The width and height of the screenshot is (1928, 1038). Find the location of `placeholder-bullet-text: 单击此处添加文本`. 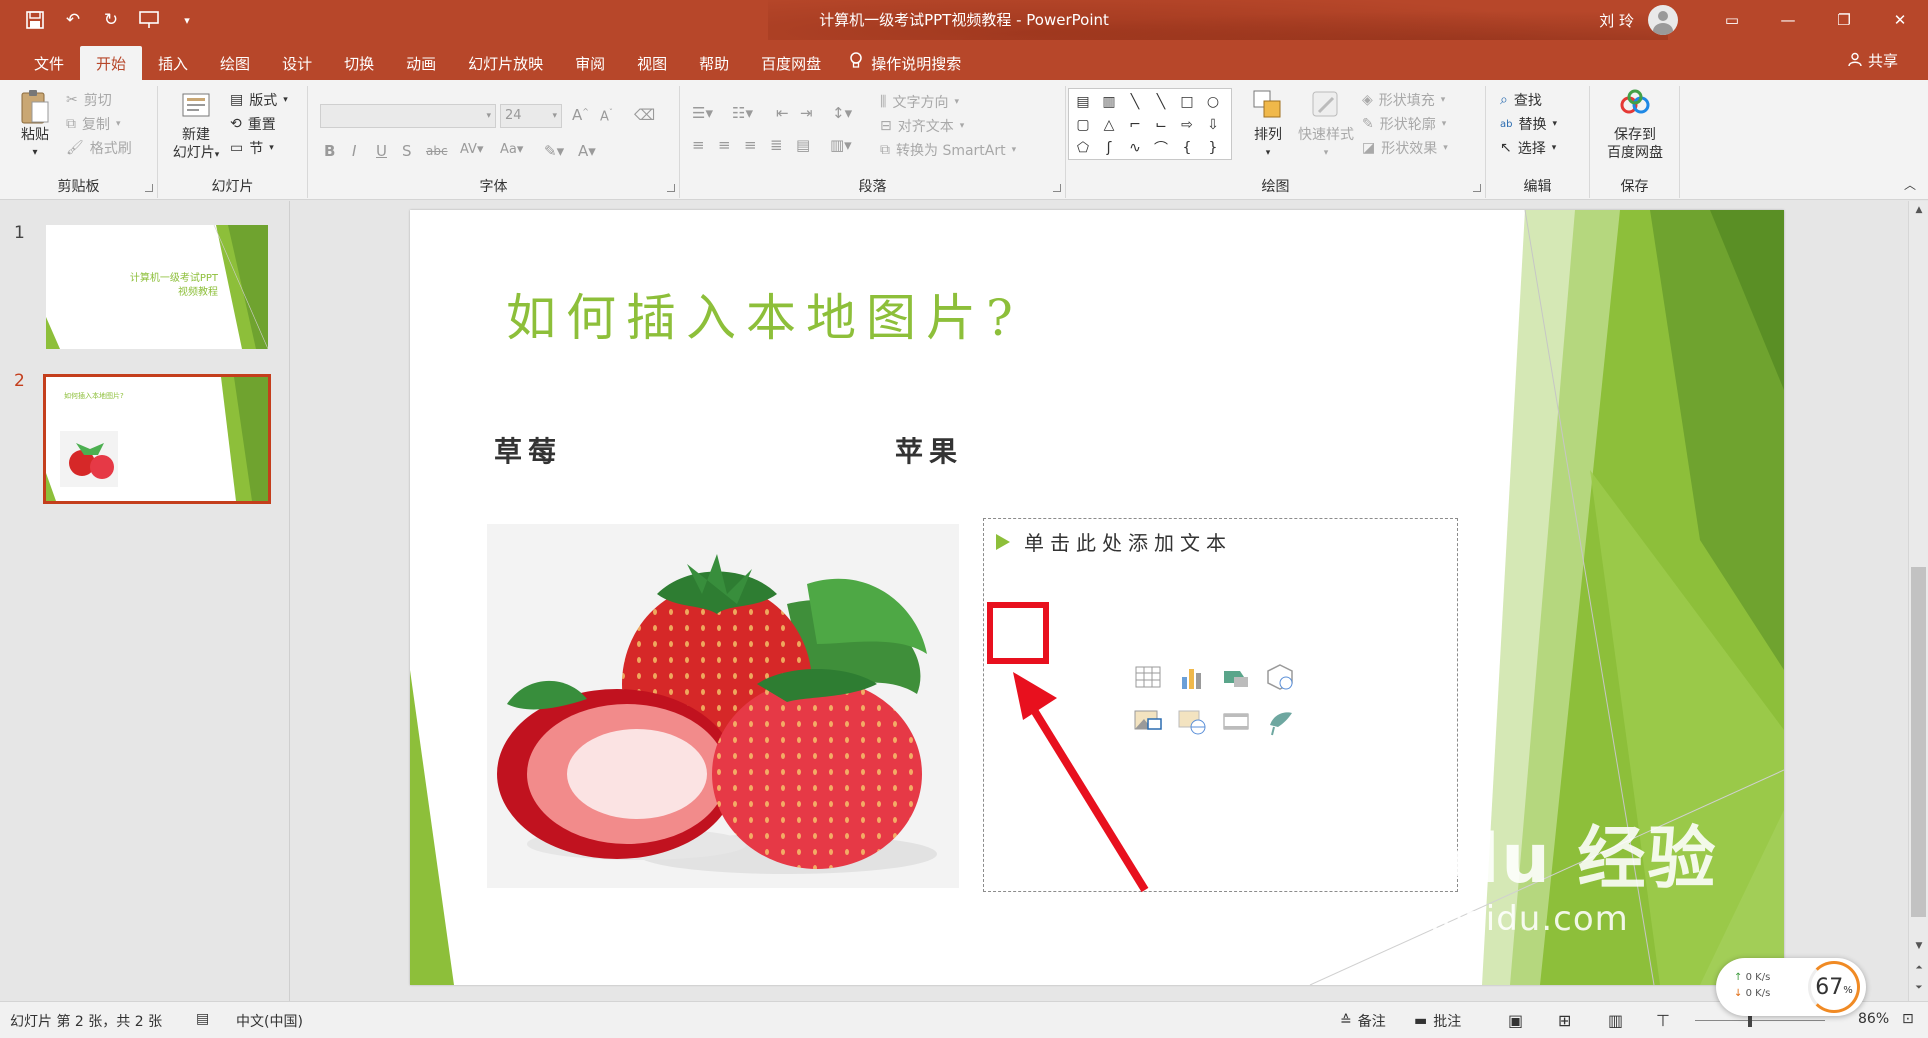

placeholder-bullet-text: 单击此处添加文本 is located at coordinates (1114, 541).